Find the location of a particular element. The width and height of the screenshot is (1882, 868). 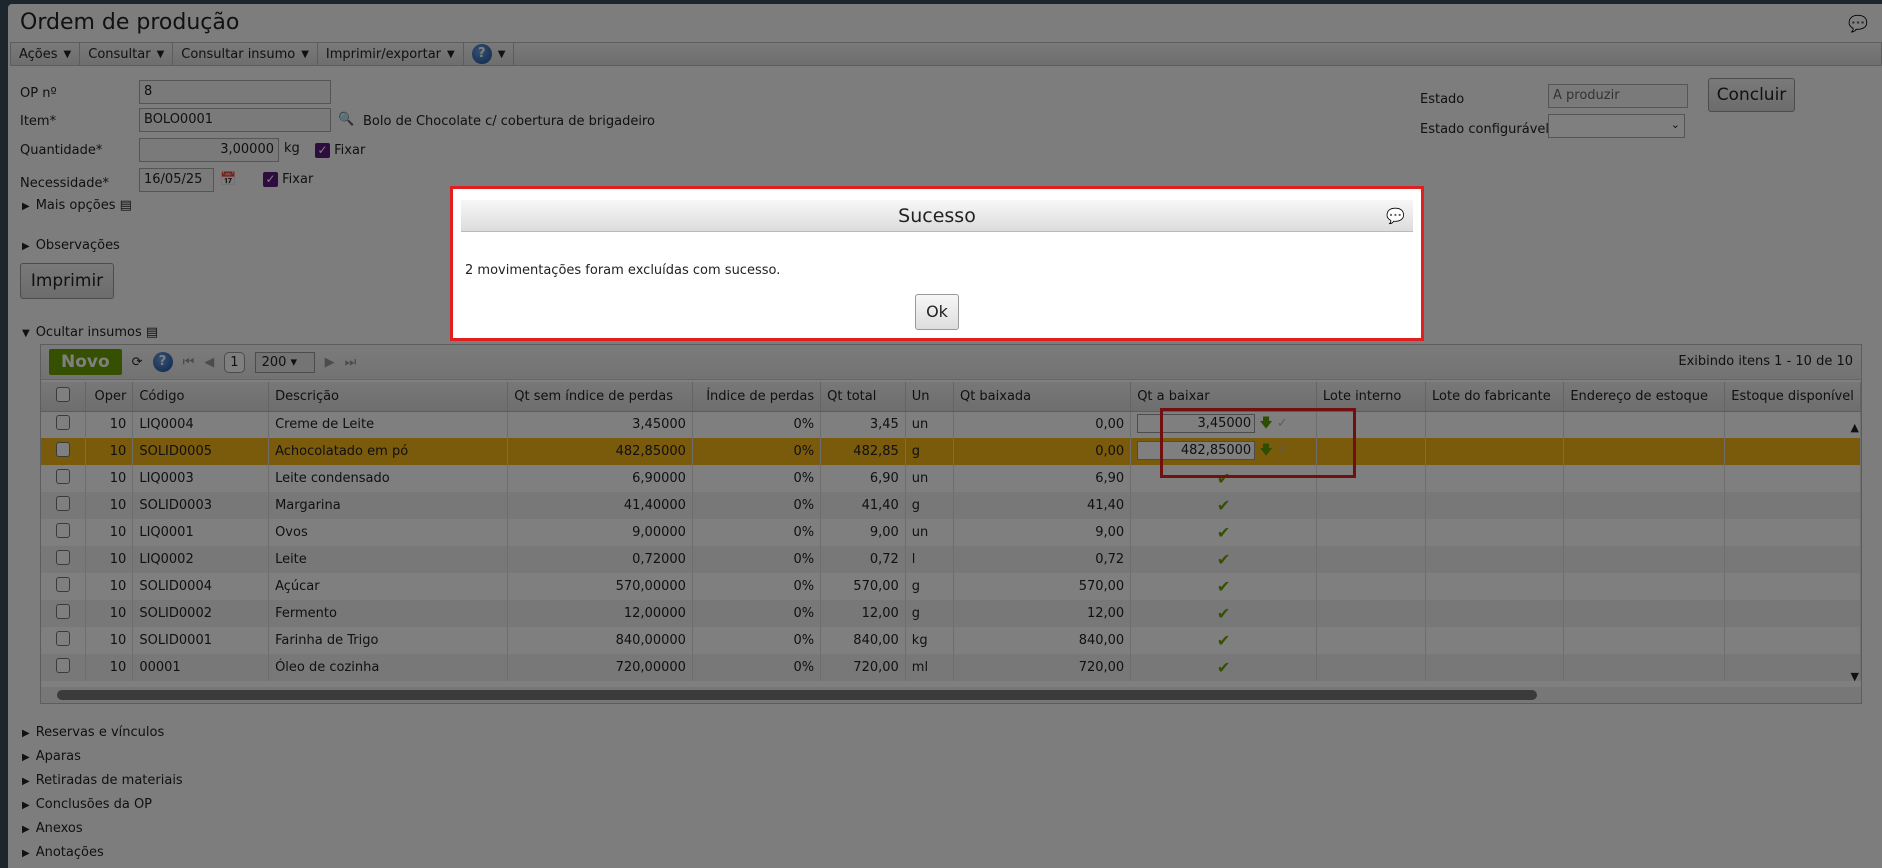

comment-icon: 💬 is located at coordinates (1395, 216).